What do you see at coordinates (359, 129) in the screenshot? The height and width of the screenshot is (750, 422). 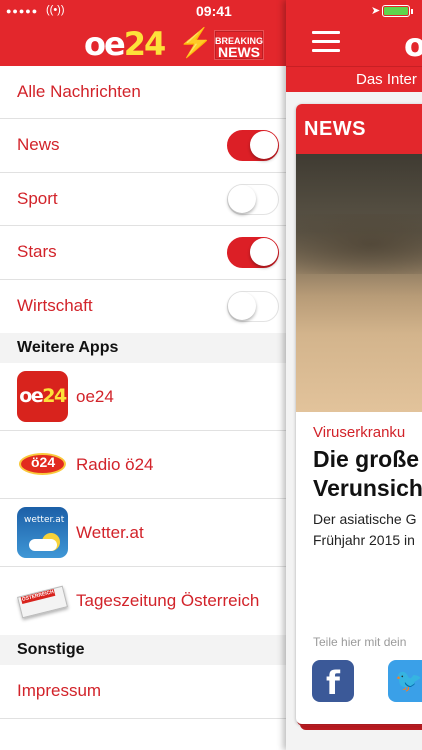 I see `card-category: NEWS` at bounding box center [359, 129].